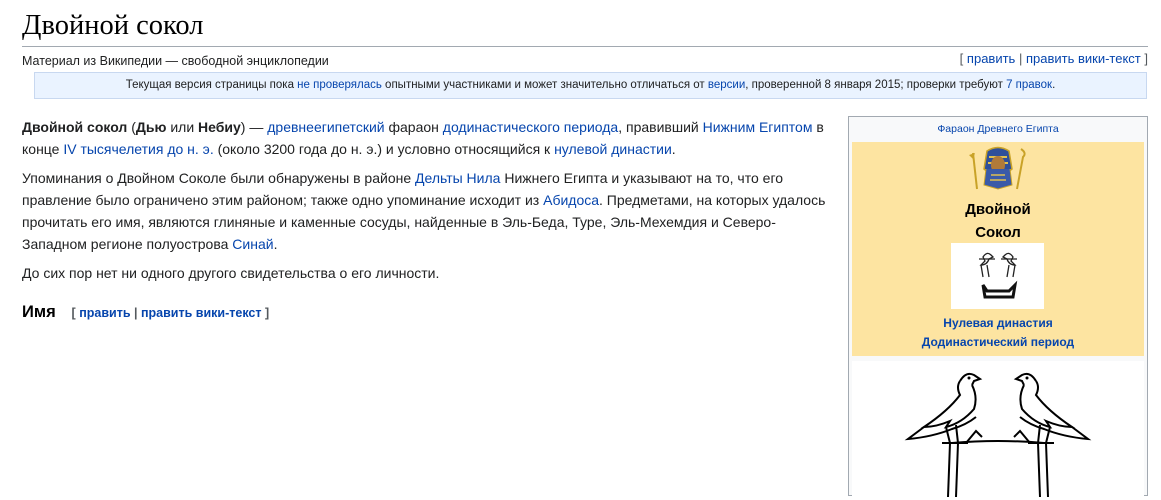 The height and width of the screenshot is (500, 1161). What do you see at coordinates (660, 127) in the screenshot?
I see `text: , правивший` at bounding box center [660, 127].